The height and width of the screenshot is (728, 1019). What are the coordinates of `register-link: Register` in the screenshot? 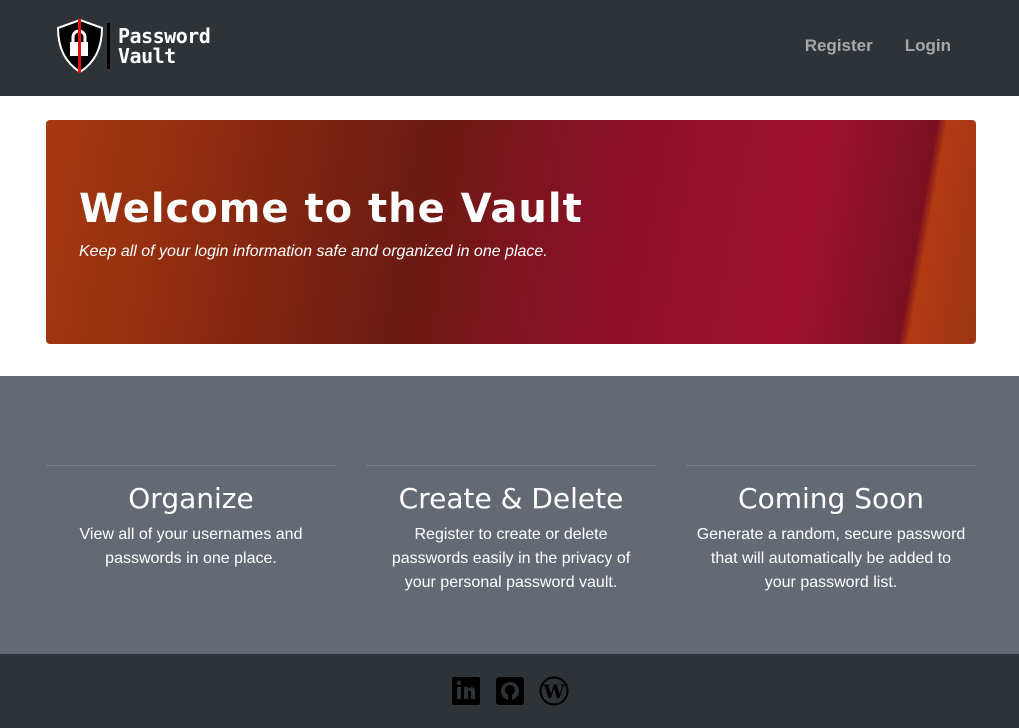 It's located at (839, 46).